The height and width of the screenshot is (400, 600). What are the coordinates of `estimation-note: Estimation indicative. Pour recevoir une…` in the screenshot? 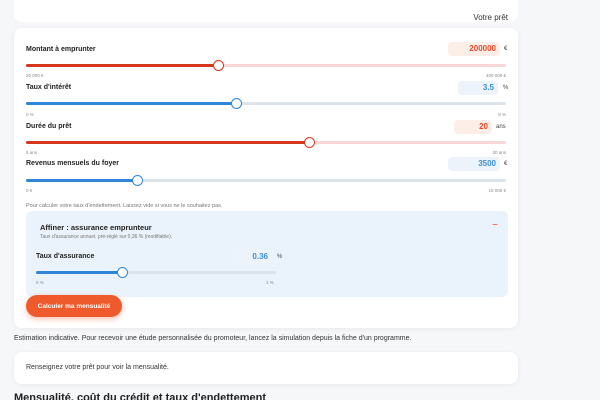 It's located at (213, 338).